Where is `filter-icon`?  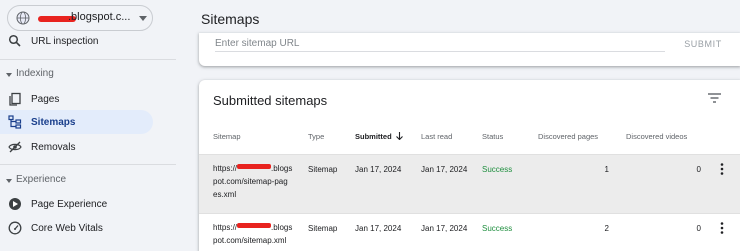 filter-icon is located at coordinates (714, 98).